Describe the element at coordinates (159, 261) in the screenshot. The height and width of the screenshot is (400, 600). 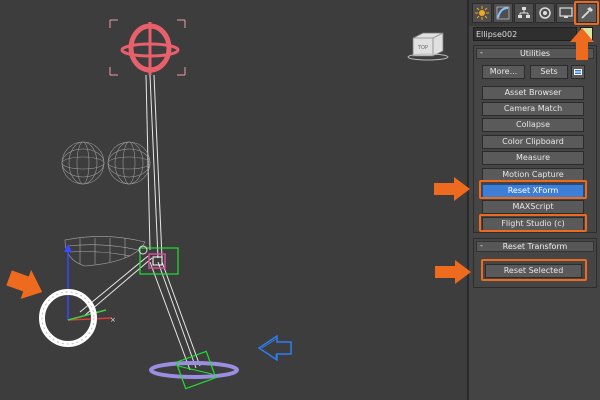
I see `elbow-control` at that location.